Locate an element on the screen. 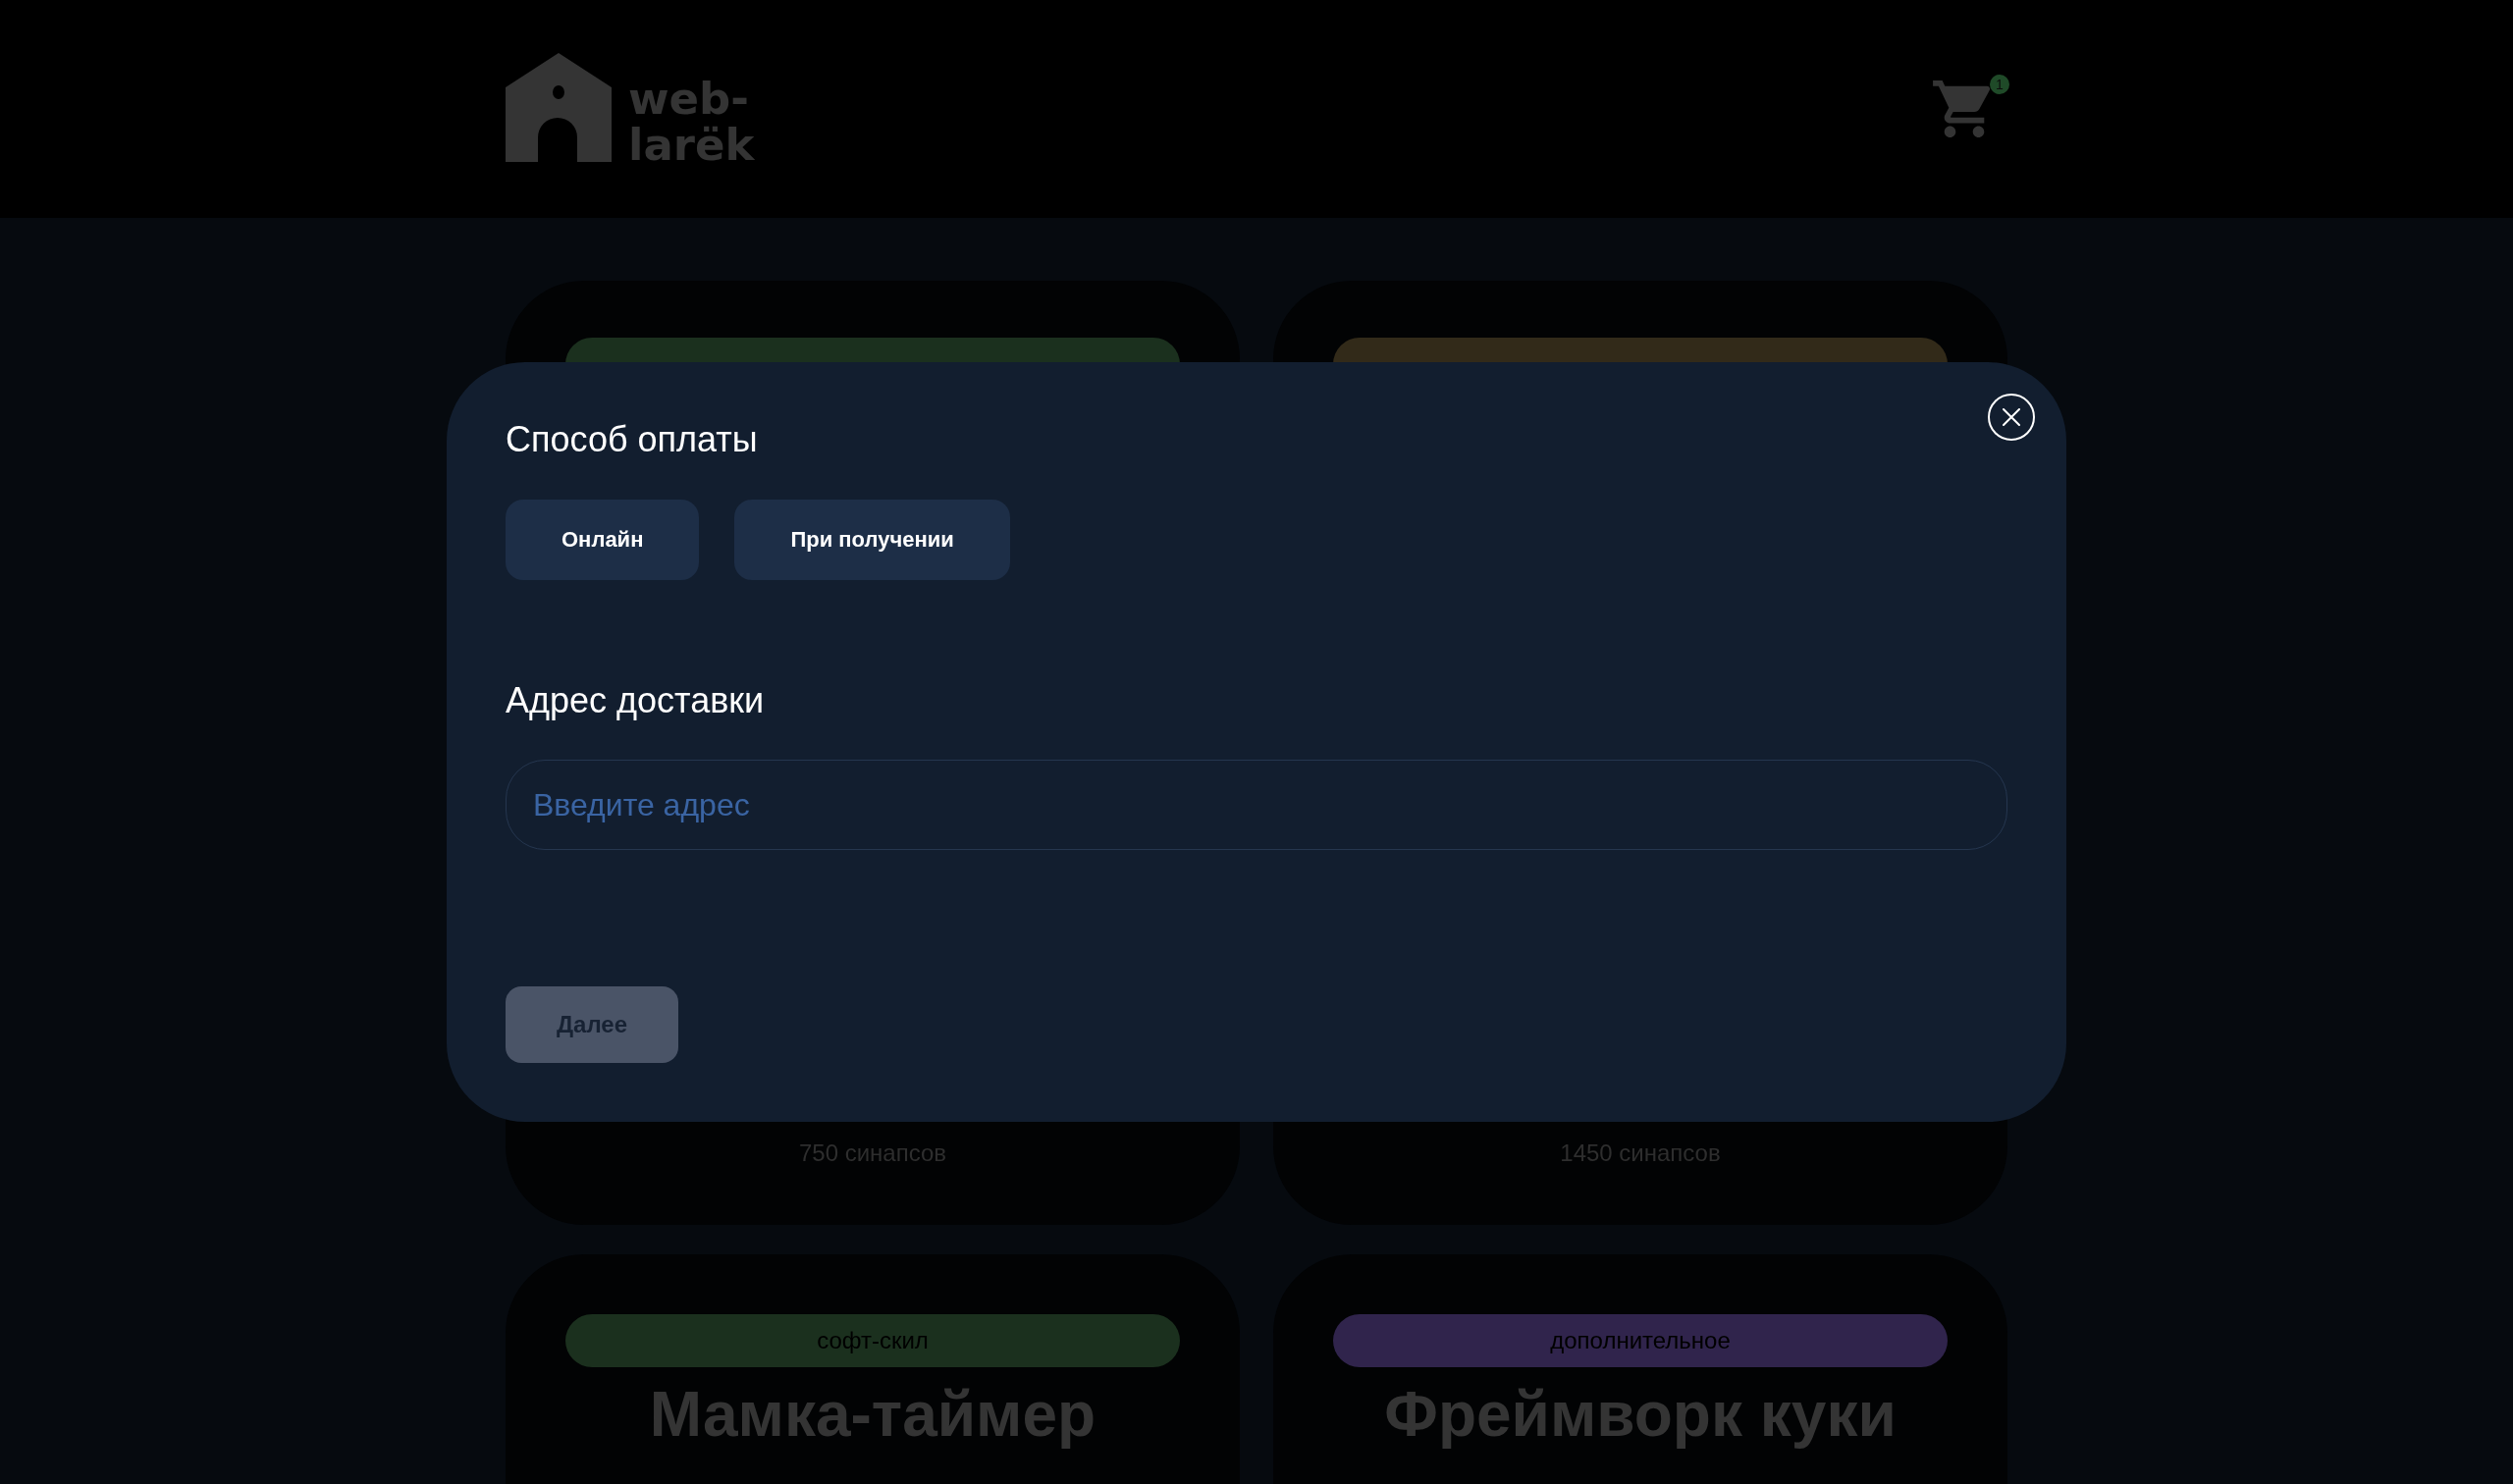 Image resolution: width=2513 pixels, height=1484 pixels. payment-option: Онлайн is located at coordinates (603, 540).